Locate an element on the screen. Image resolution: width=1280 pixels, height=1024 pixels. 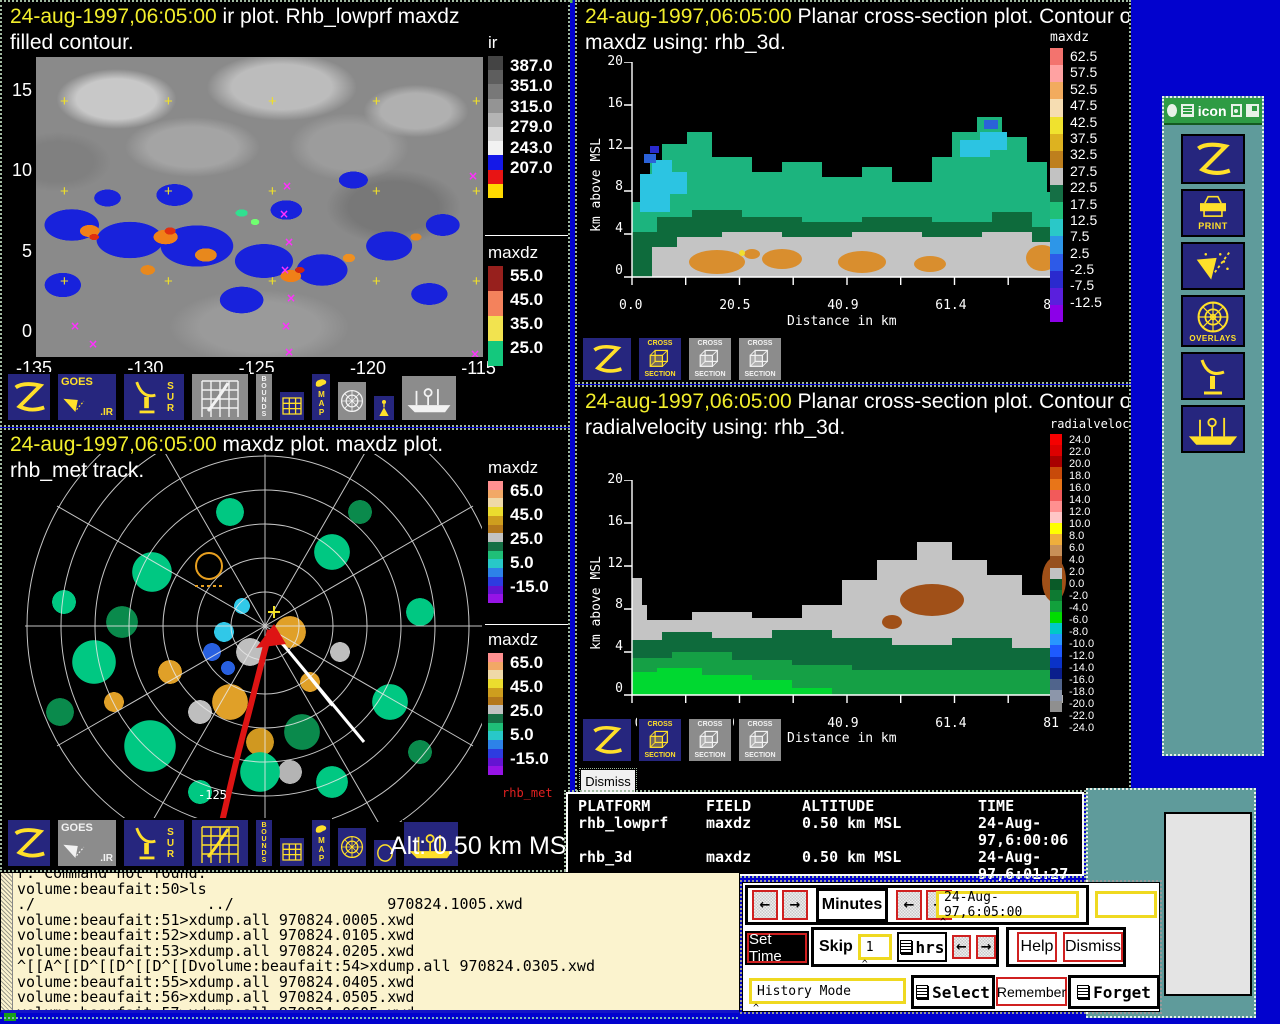
window-iconify-icon is located at coordinates (1172, 110).